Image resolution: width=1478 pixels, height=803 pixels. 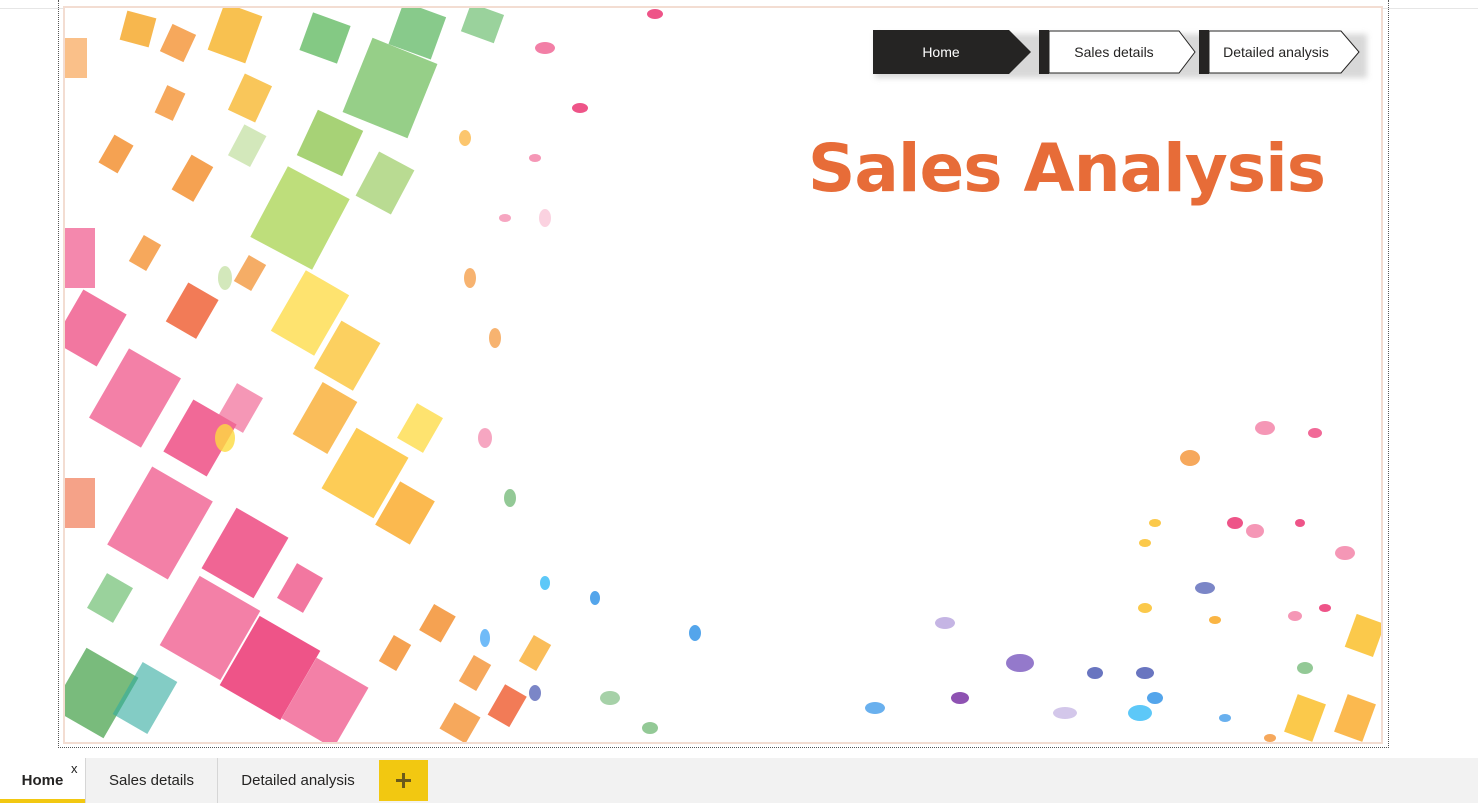 I want to click on tab-label: Detailed analysis, so click(x=298, y=780).